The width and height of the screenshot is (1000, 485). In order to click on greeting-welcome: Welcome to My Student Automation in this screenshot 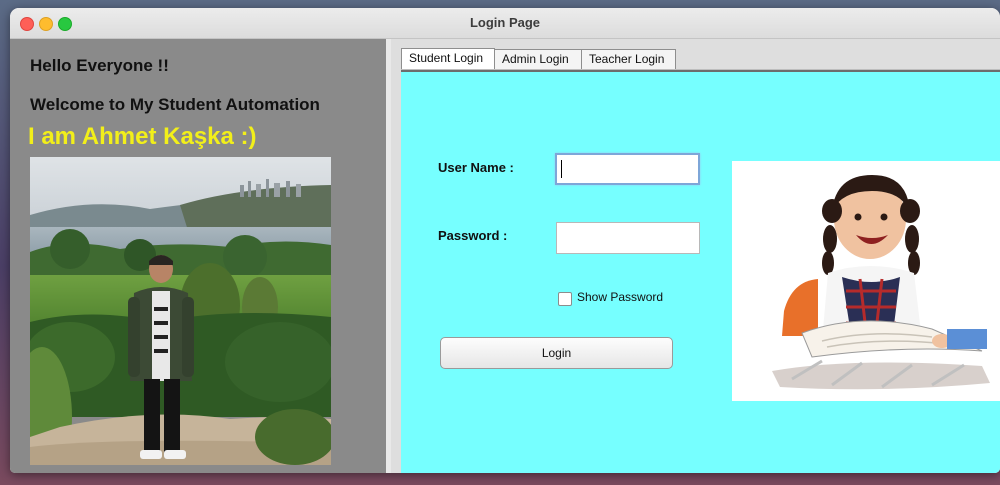, I will do `click(175, 104)`.